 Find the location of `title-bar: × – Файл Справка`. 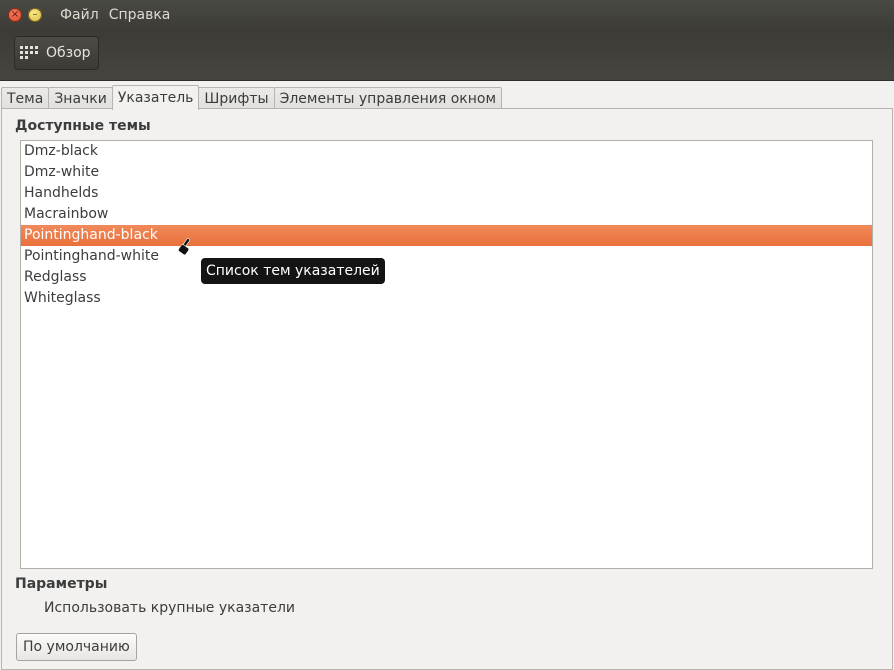

title-bar: × – Файл Справка is located at coordinates (447, 15).